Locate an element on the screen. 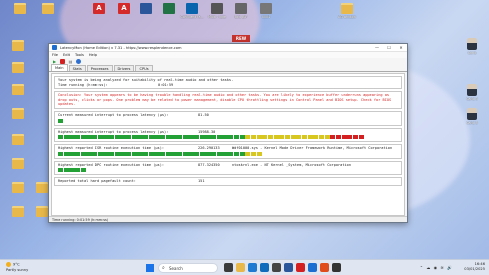 The image size is (489, 275). minimize-button: — is located at coordinates (377, 48).